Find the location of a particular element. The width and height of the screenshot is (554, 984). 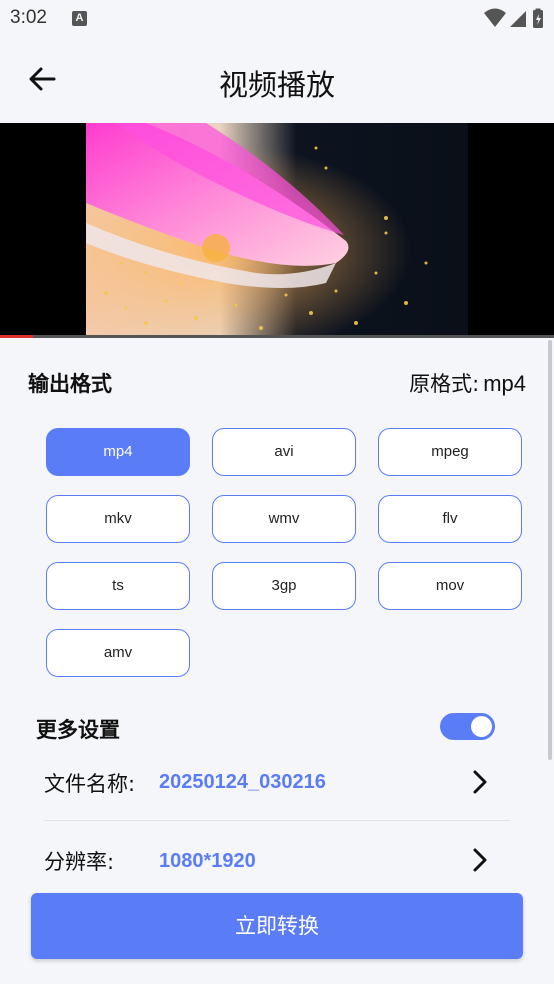

original-format: 原格式: mp4 is located at coordinates (467, 383).